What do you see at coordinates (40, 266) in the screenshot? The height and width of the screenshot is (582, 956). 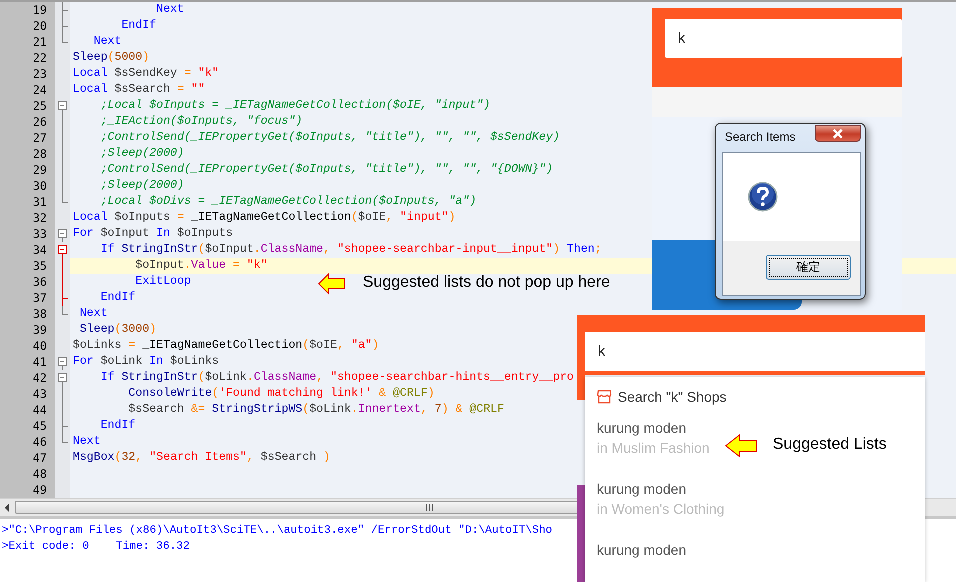 I see `line-number: 35` at bounding box center [40, 266].